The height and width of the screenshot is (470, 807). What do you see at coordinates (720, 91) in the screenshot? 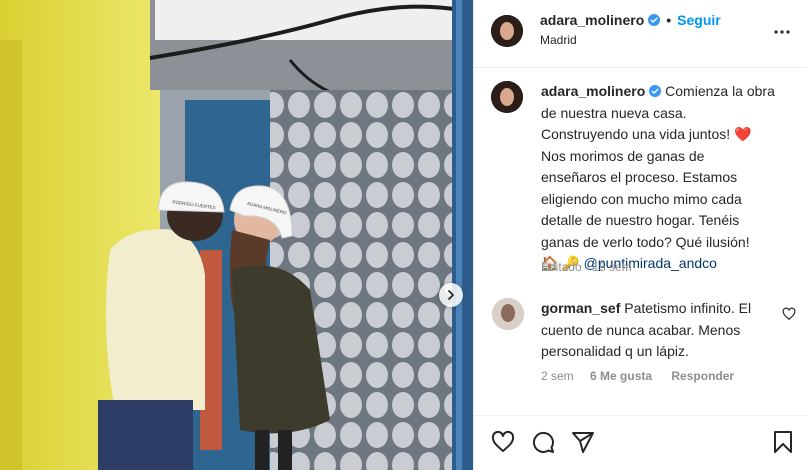
I see `caption-line: Comienza la obra` at bounding box center [720, 91].